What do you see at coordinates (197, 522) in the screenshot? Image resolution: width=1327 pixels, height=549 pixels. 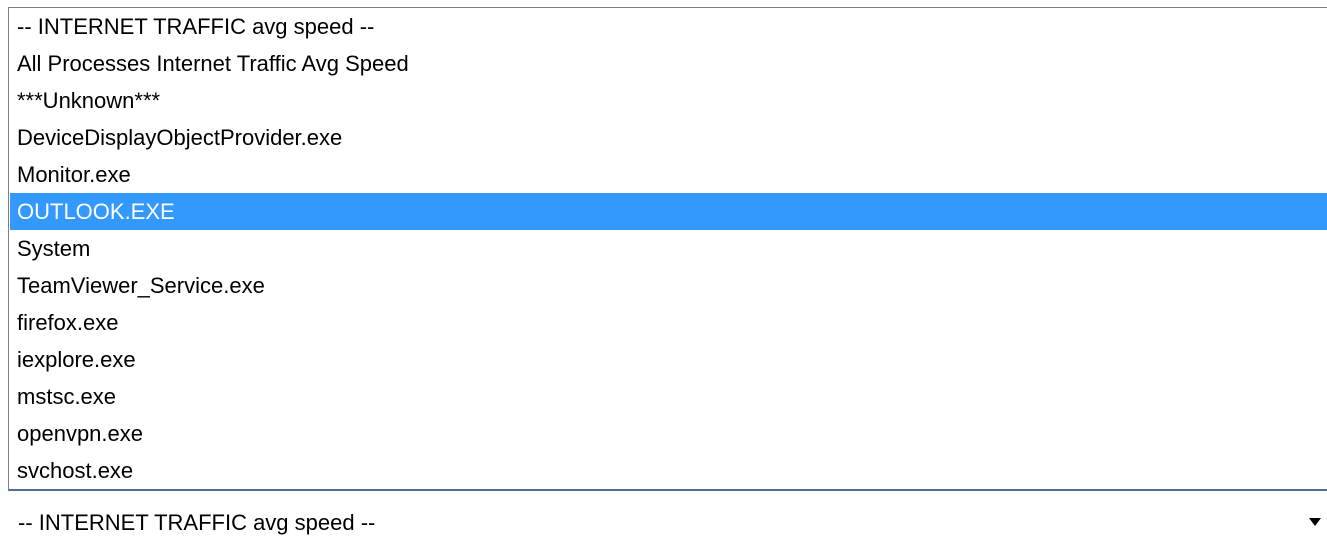 I see `selected-value: -- INTERNET TRAFFIC avg speed --` at bounding box center [197, 522].